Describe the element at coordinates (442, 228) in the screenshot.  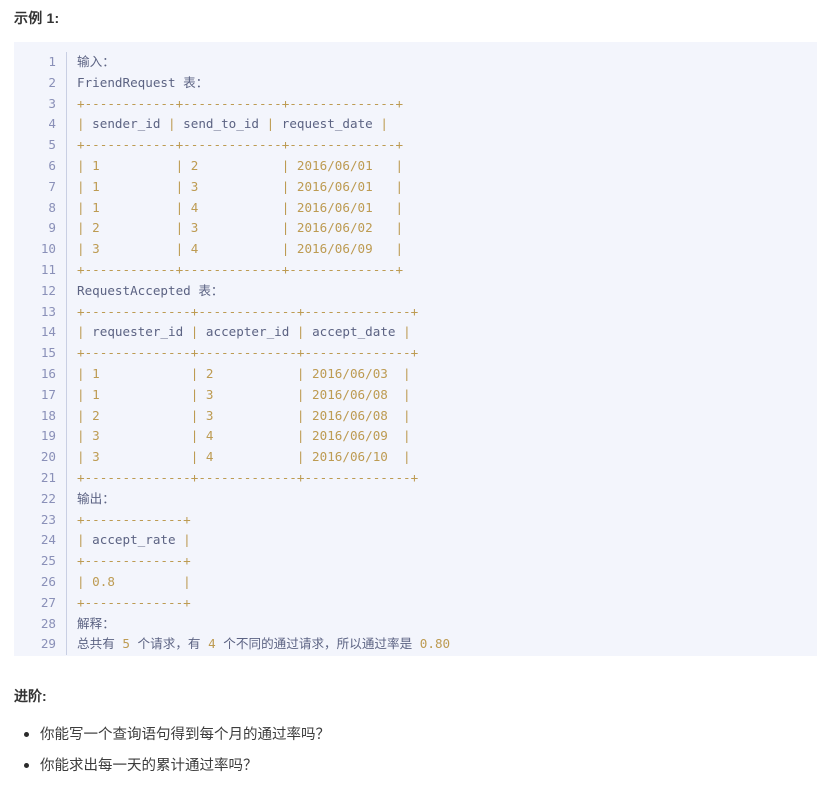
I see `code-line-text: | 2 | 3 | 2016/06/02 |` at that location.